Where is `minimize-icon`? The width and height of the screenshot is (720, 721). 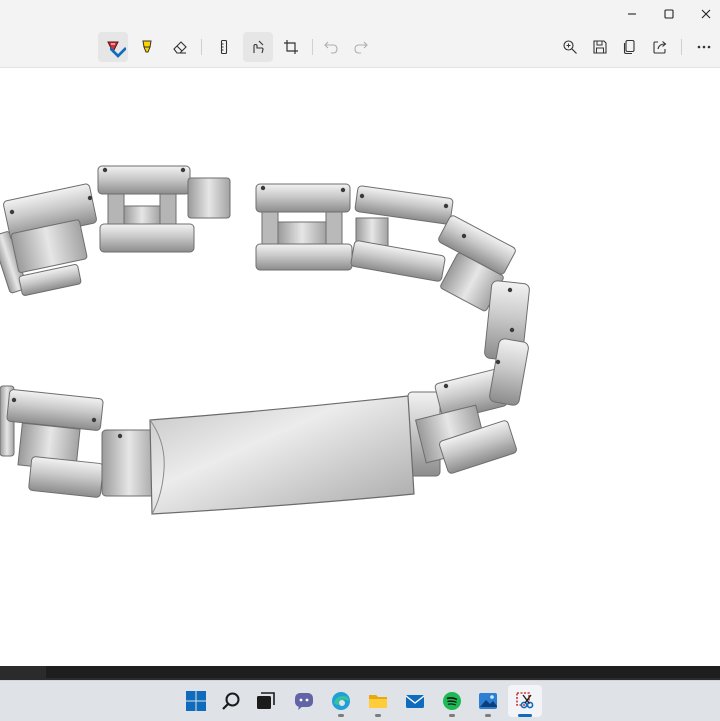
minimize-icon is located at coordinates (632, 14).